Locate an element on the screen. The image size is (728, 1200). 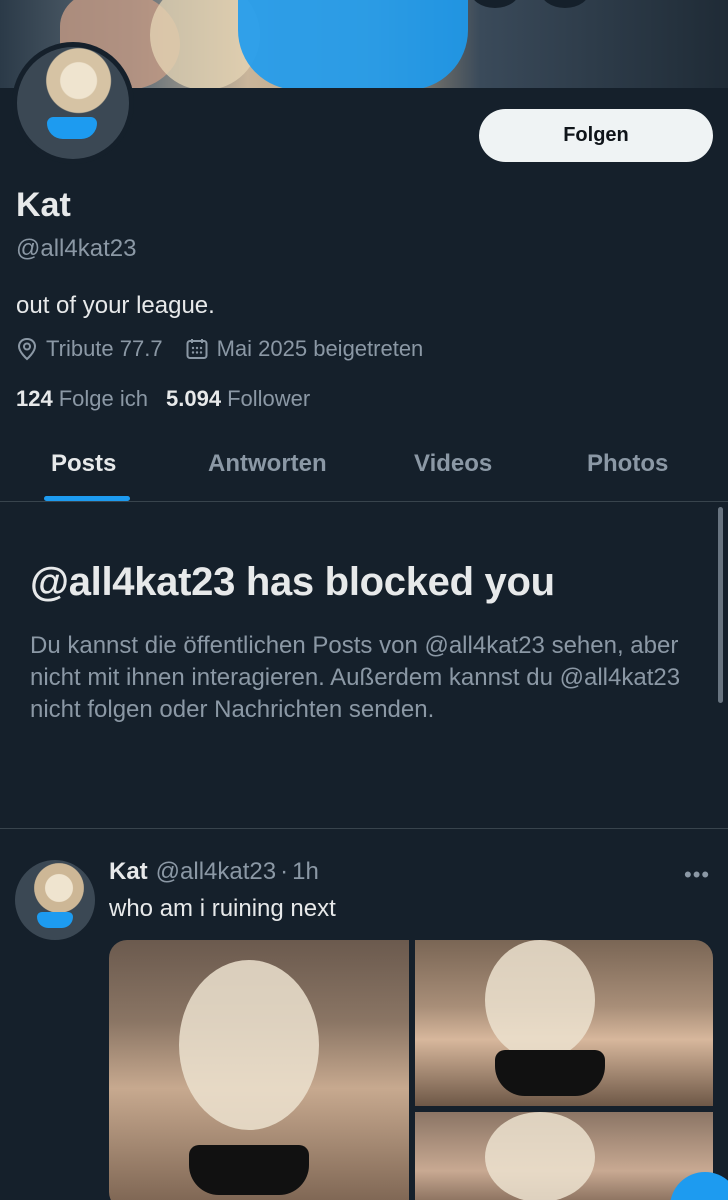
profile-bio: out of your league. is located at coordinates (115, 305).